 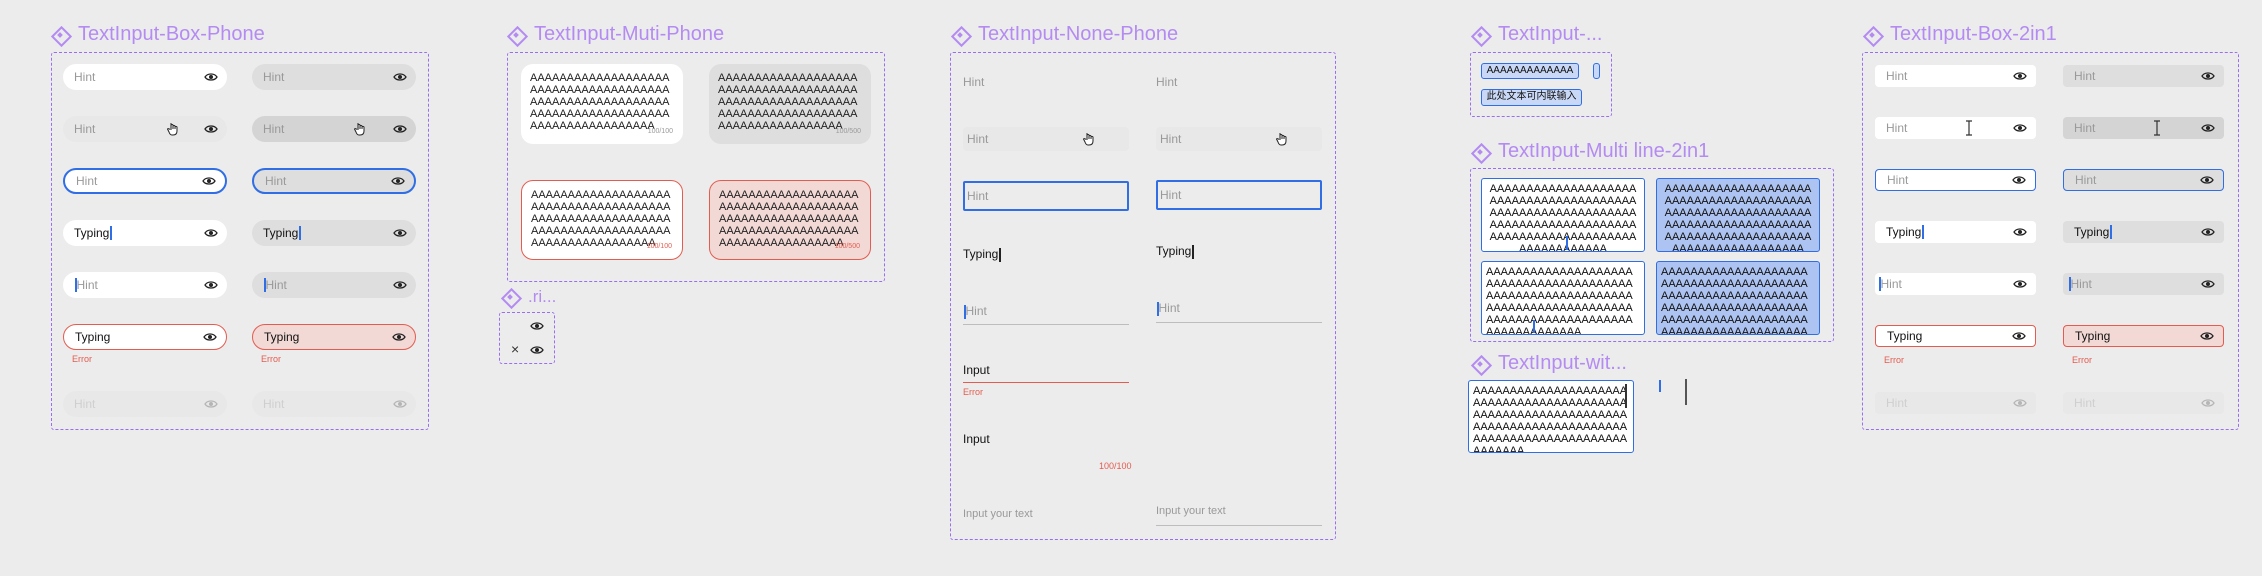 I want to click on inline-input-empty, so click(x=1596, y=71).